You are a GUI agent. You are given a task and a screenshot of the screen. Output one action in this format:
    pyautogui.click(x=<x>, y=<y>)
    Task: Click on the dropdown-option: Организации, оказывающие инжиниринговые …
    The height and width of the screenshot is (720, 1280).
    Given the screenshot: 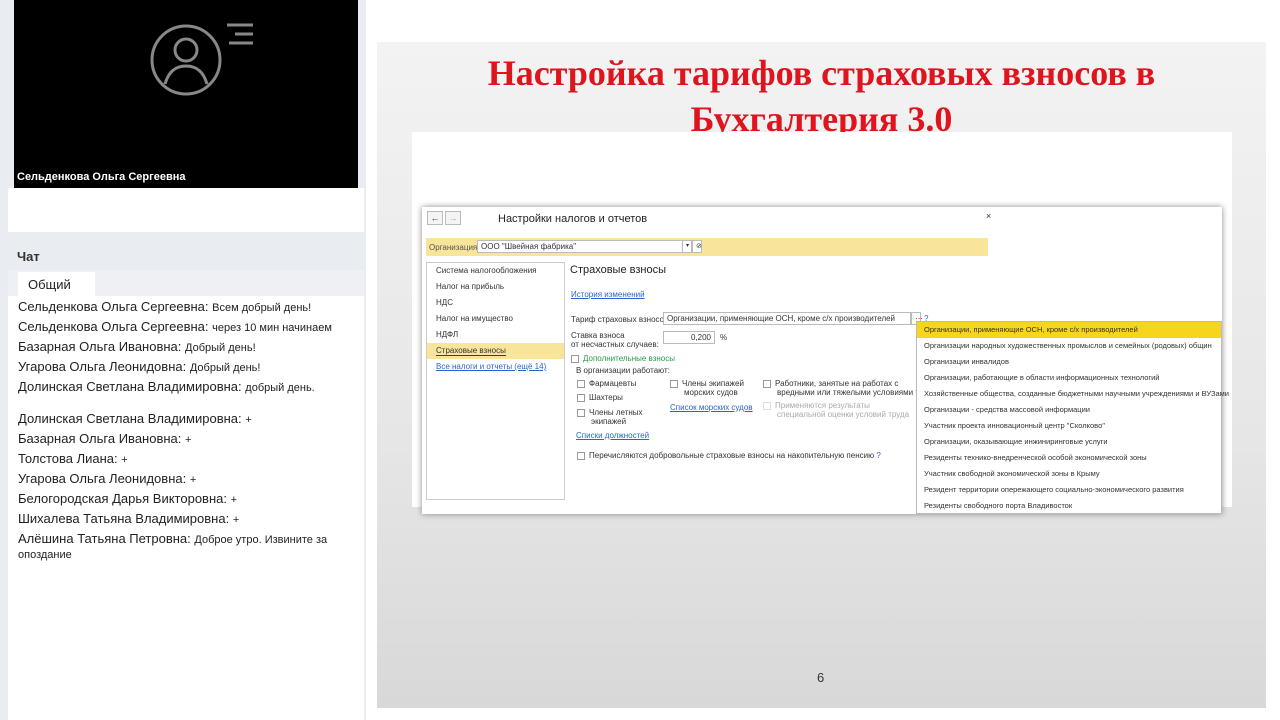 What is the action you would take?
    pyautogui.click(x=1069, y=442)
    